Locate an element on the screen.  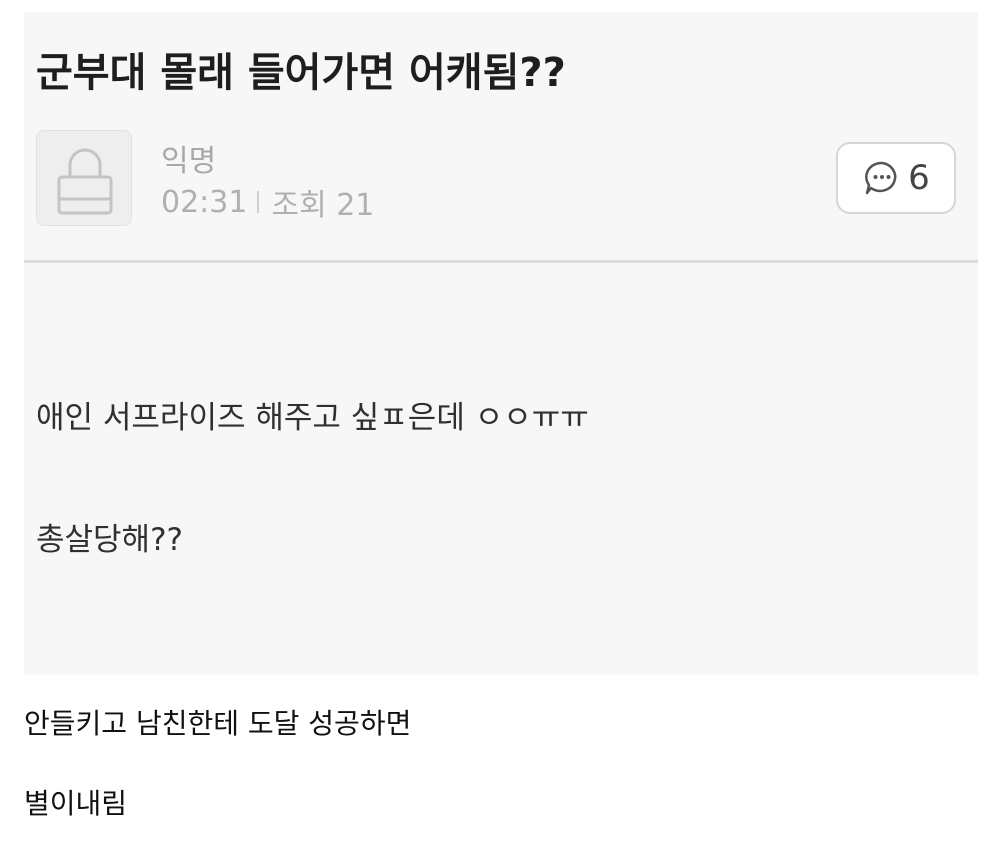
caption-line: 안들키고 남친한테 도달 성공하면 is located at coordinates (218, 723).